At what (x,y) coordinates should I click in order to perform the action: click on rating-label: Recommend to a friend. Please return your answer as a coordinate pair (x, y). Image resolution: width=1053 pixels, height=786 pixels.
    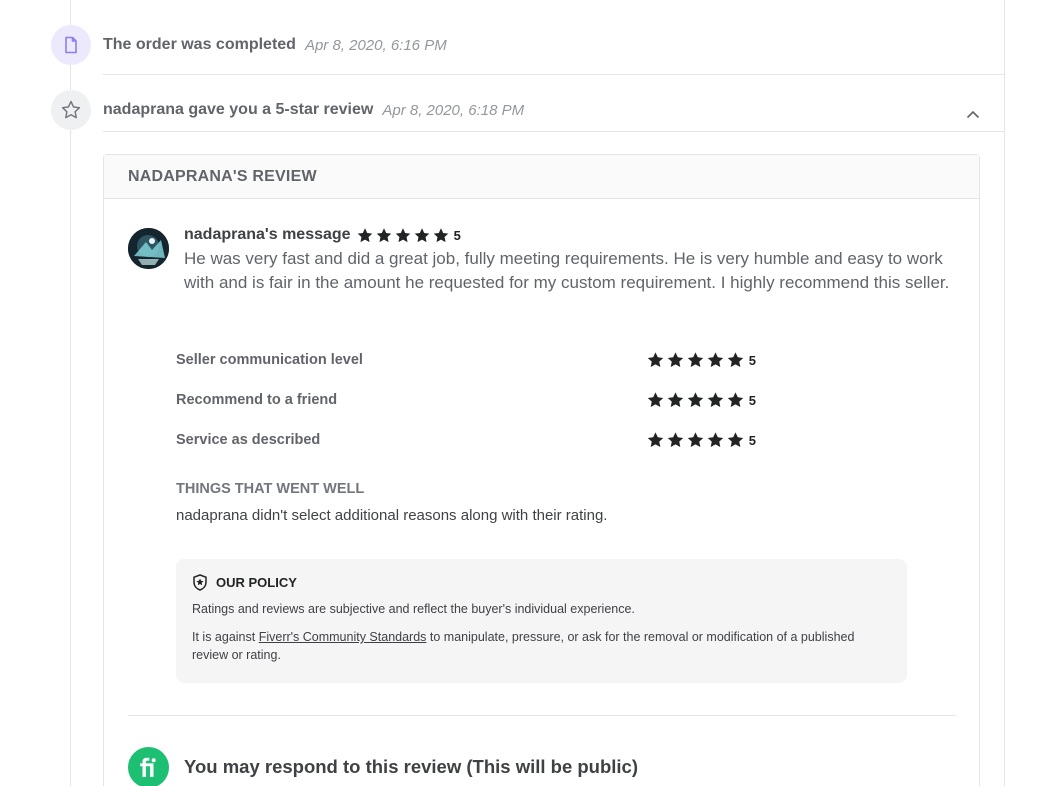
    Looking at the image, I should click on (257, 400).